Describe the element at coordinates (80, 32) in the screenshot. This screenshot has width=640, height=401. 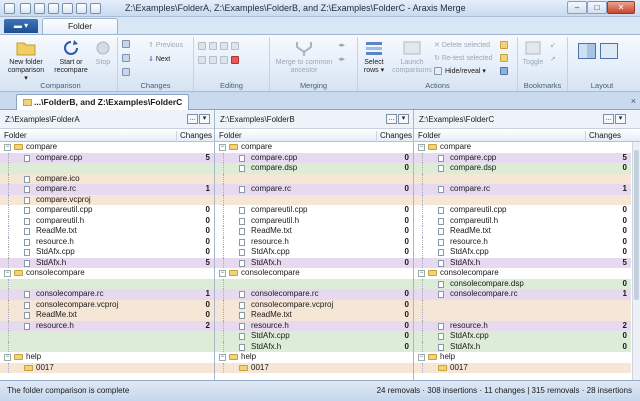
I see `tab-folder-comparisons: Folder comparisons` at that location.